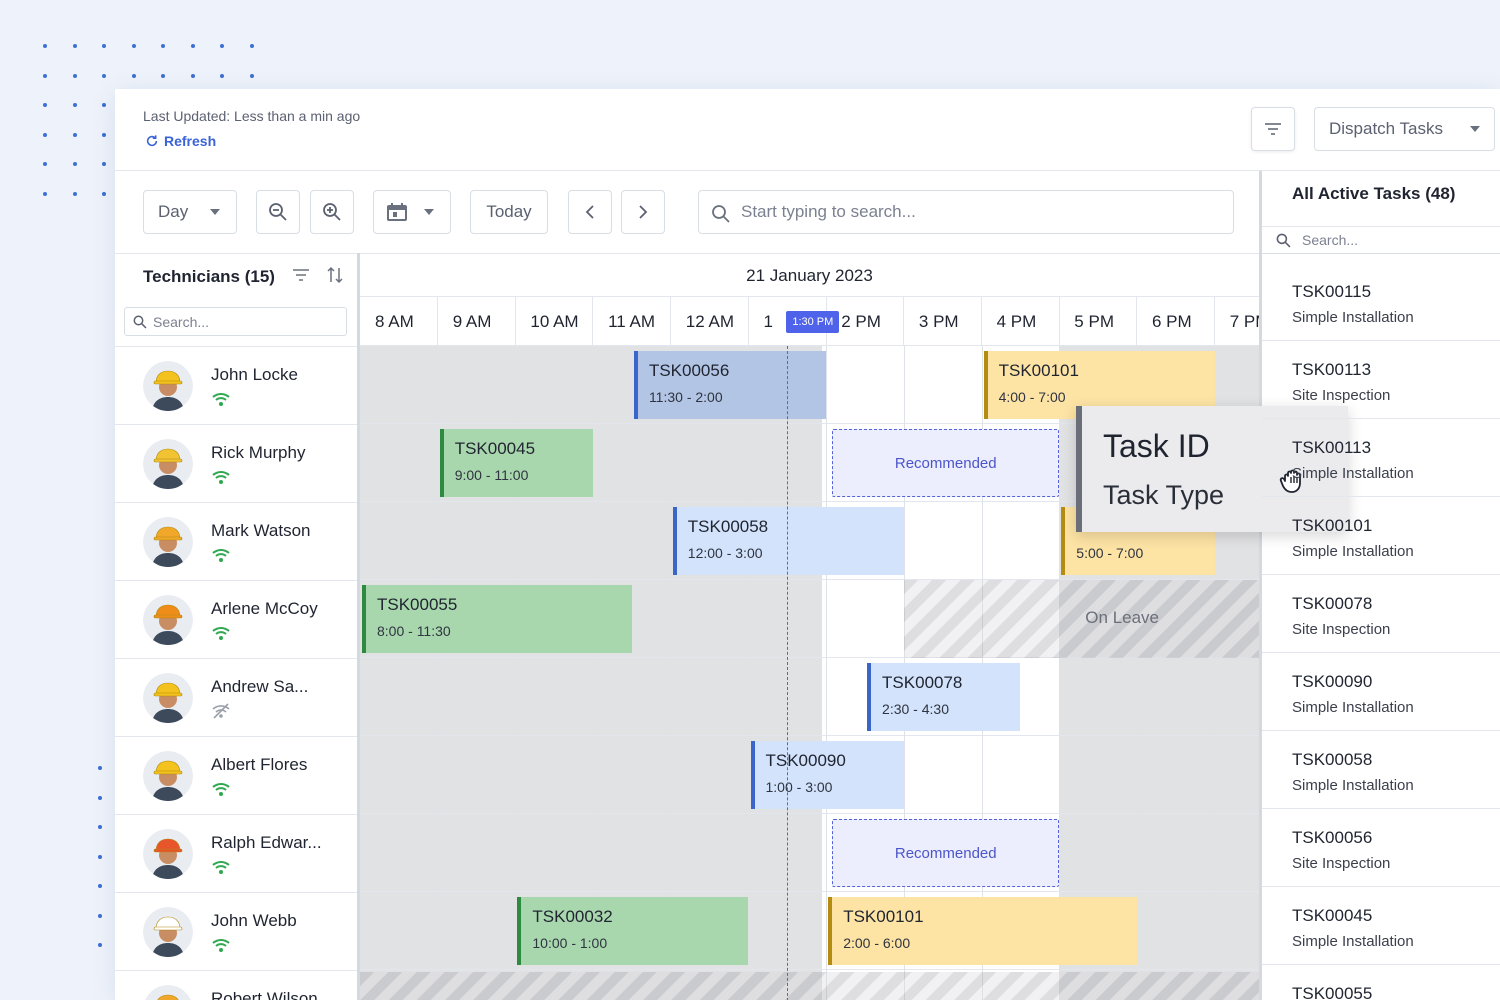 This screenshot has height=1000, width=1500. What do you see at coordinates (1381, 770) in the screenshot?
I see `active-task-item: TSK00058 Simple Installation` at bounding box center [1381, 770].